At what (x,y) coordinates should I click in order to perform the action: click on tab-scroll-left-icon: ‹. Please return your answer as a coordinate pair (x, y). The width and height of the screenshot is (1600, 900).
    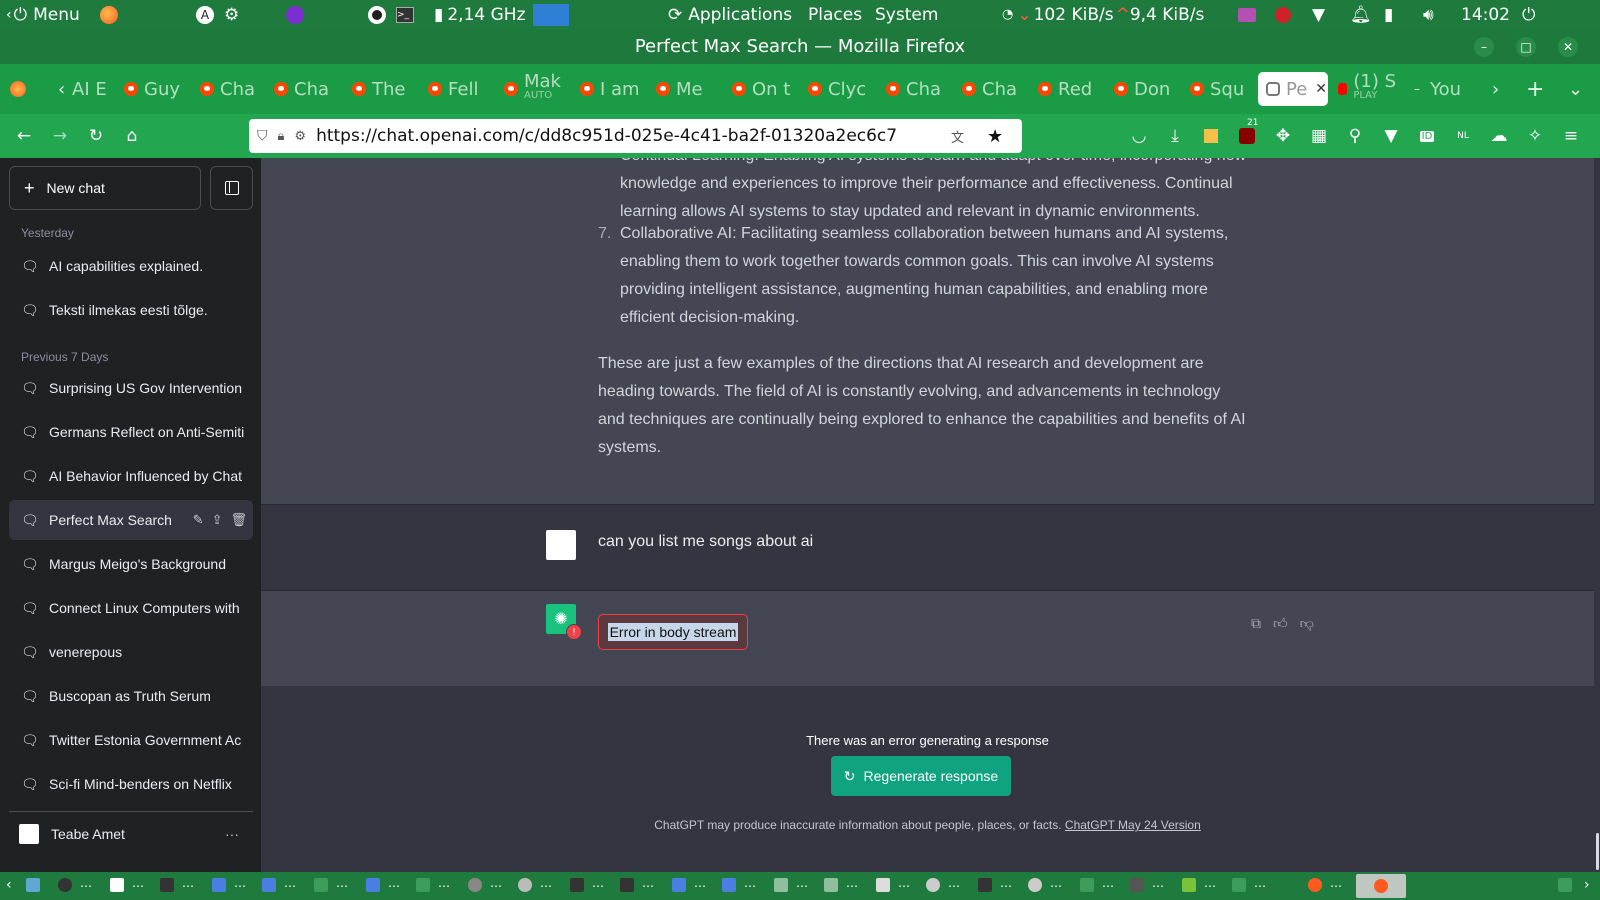
    Looking at the image, I should click on (65, 89).